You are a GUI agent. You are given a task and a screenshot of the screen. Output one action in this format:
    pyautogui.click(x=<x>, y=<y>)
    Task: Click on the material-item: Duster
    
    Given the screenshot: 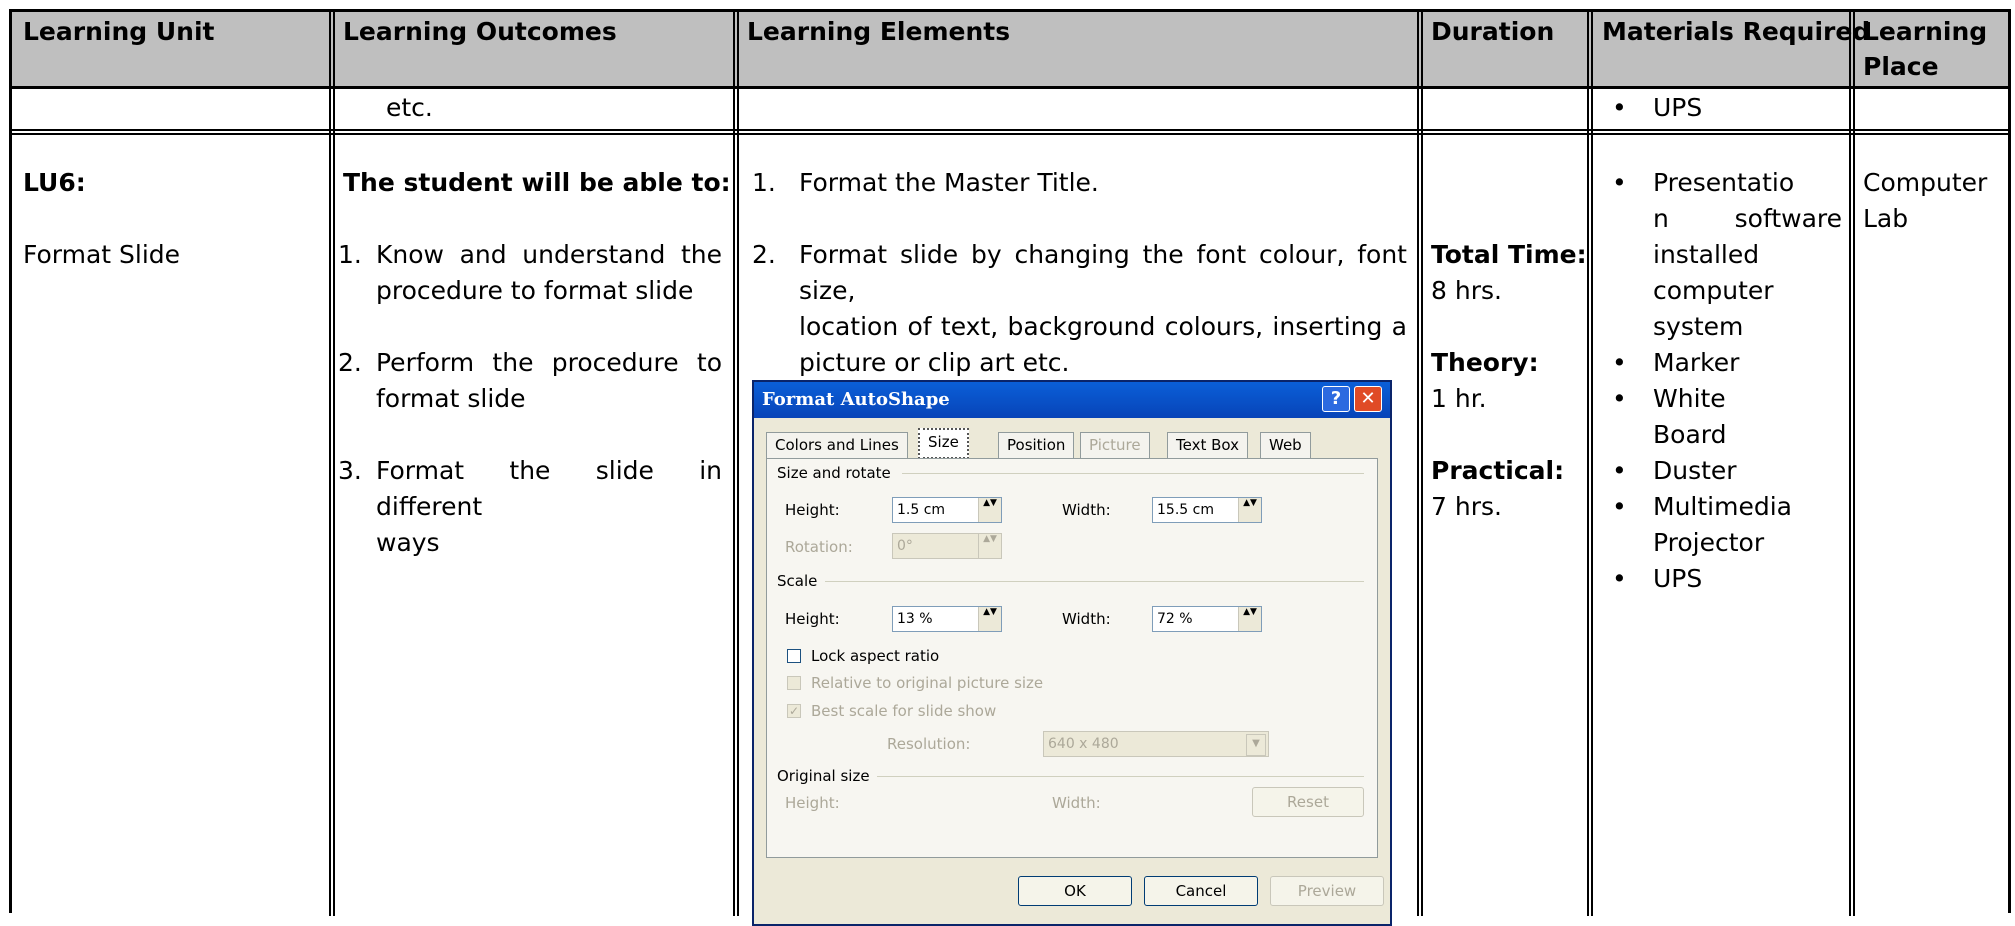 What is the action you would take?
    pyautogui.click(x=1722, y=471)
    